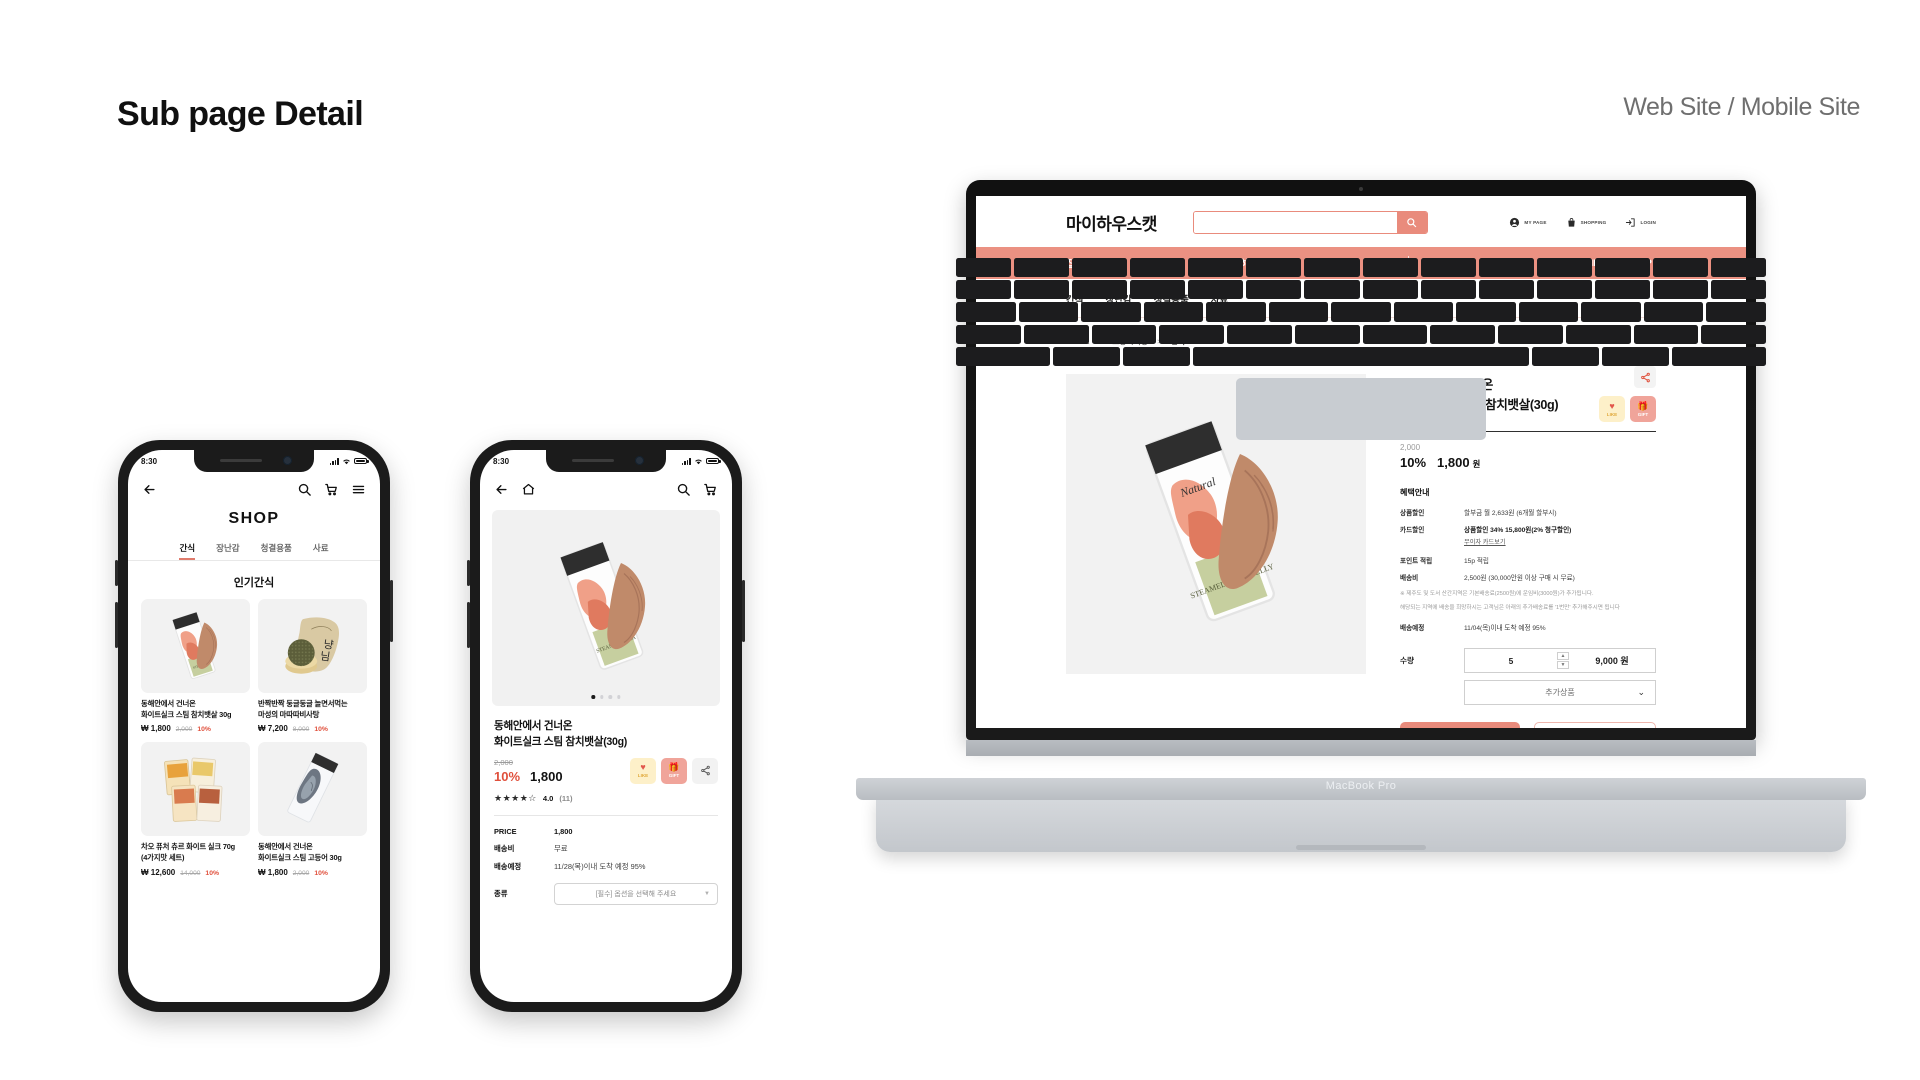 The height and width of the screenshot is (1080, 1920). Describe the element at coordinates (312, 788) in the screenshot. I see `mackerel-pack-image` at that location.